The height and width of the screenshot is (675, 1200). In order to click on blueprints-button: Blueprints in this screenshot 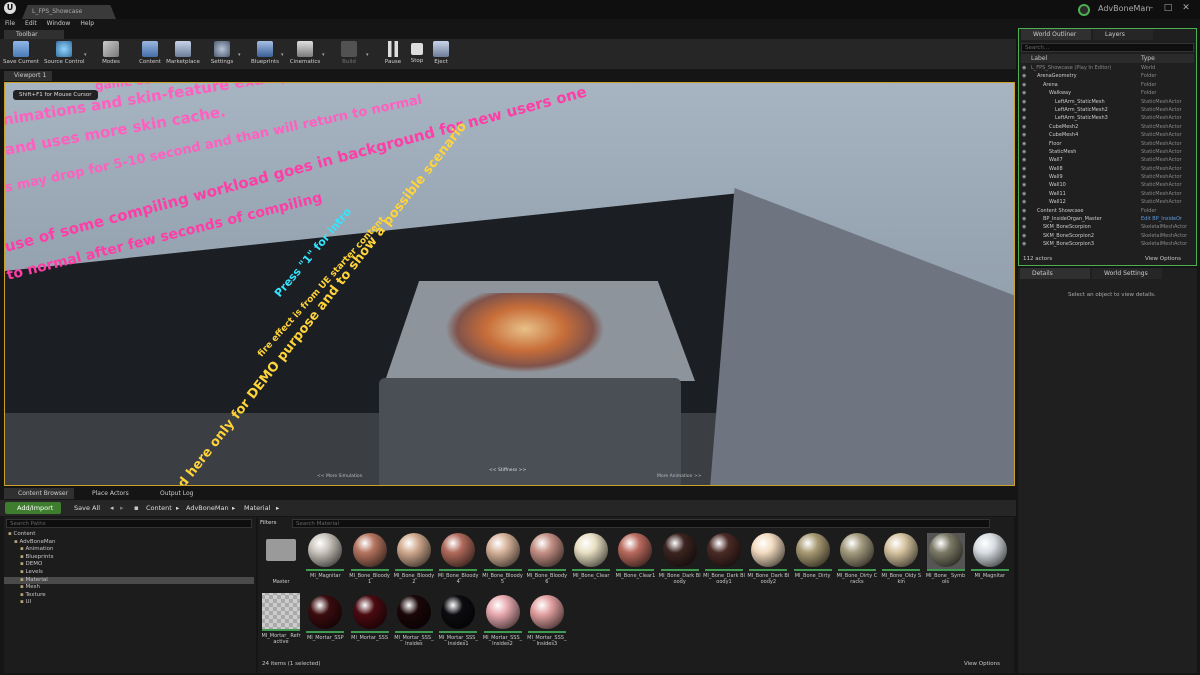, I will do `click(265, 54)`.